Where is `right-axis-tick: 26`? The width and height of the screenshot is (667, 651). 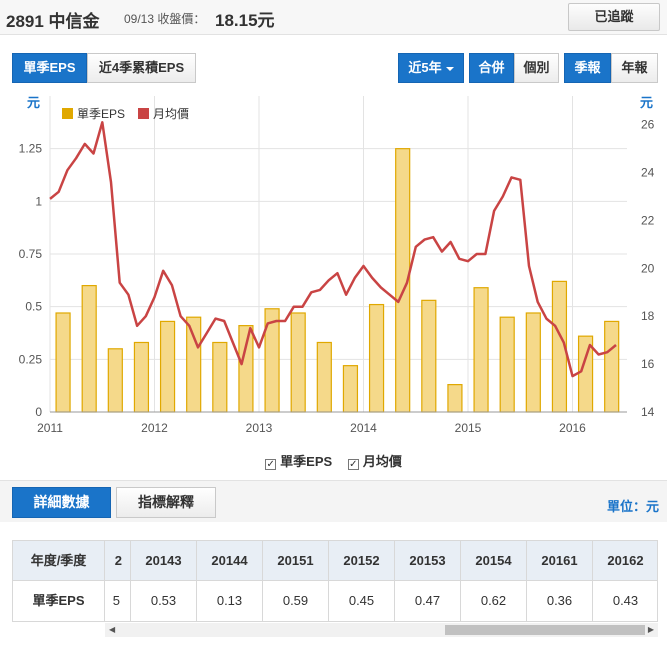
right-axis-tick: 26 is located at coordinates (648, 125).